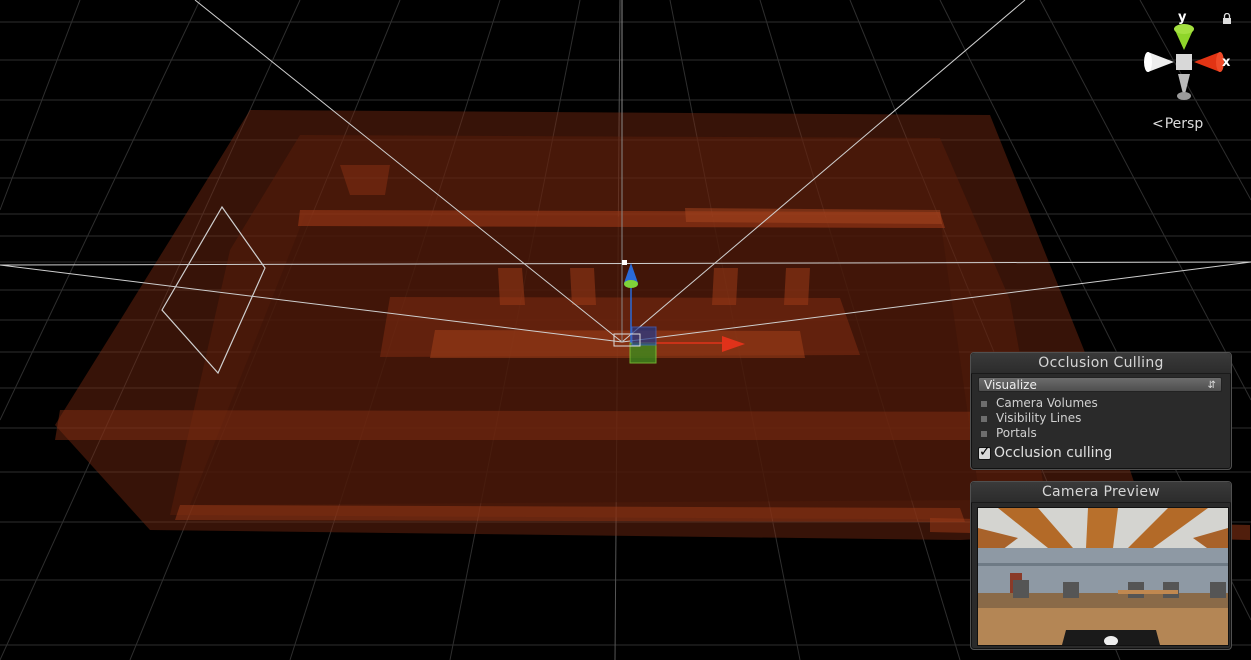  Describe the element at coordinates (1158, 124) in the screenshot. I see `chevron-left-icon: <` at that location.